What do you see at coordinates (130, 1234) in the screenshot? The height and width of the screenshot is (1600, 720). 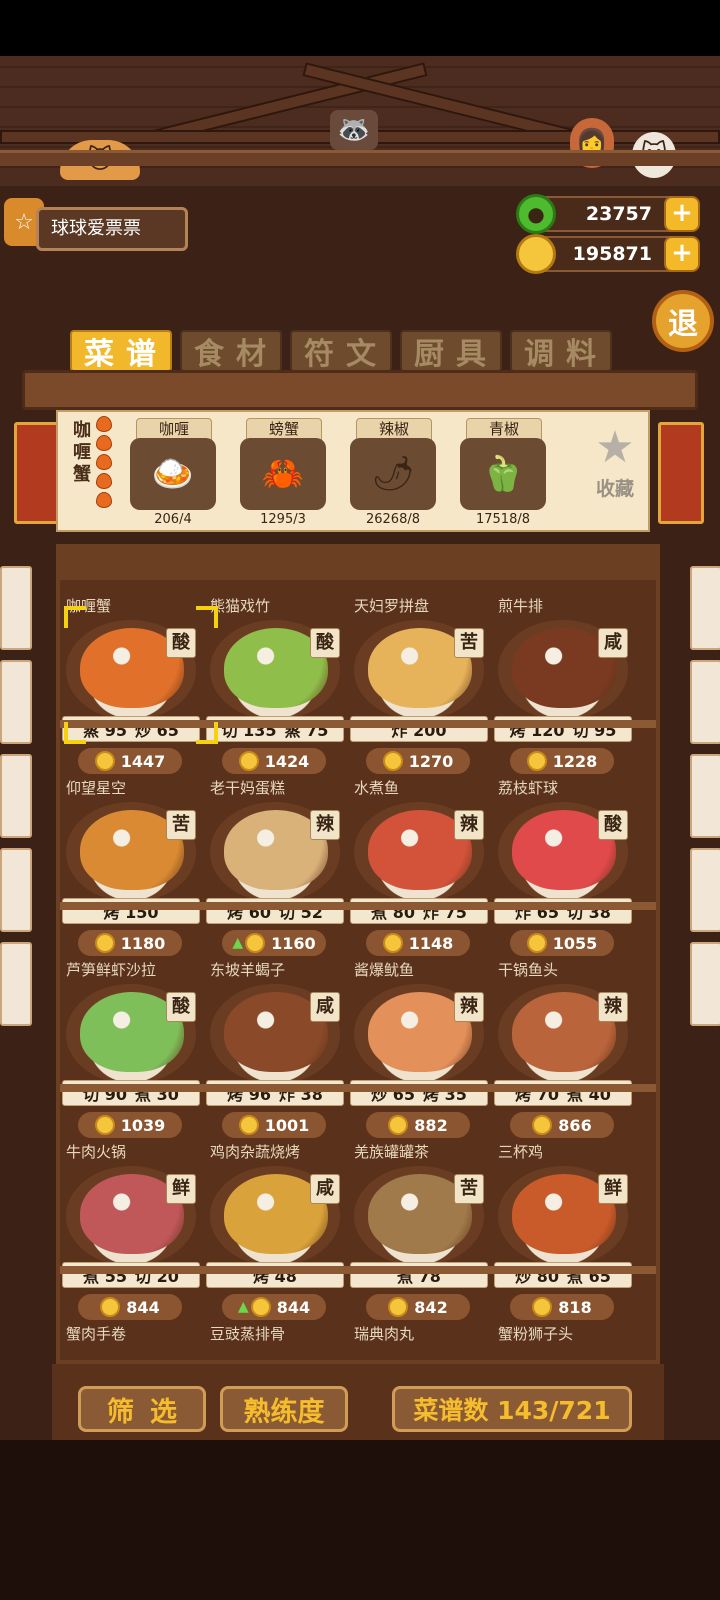 I see `recipe-card: 牛肉火锅鲜煮 55 切 20 844` at bounding box center [130, 1234].